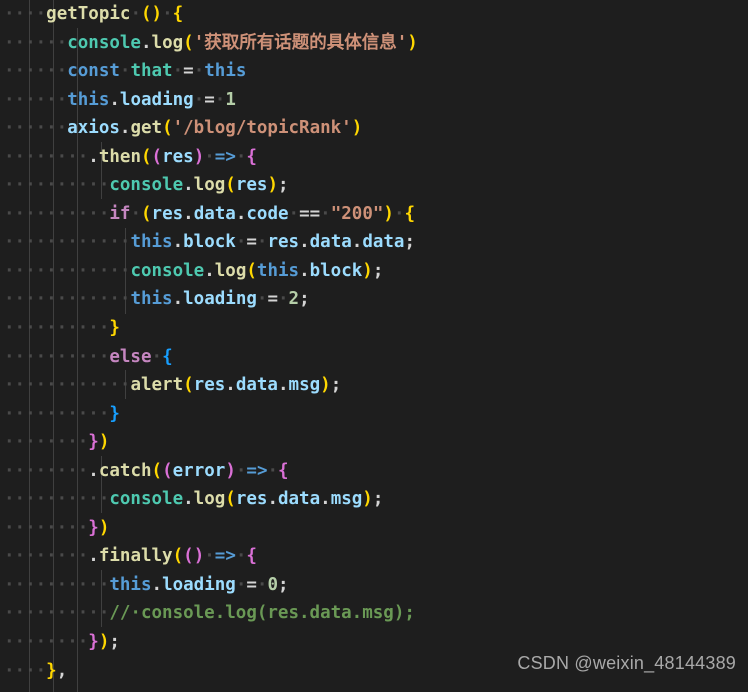  I want to click on code-line: ········.finally(()·=>·{, so click(374, 556).